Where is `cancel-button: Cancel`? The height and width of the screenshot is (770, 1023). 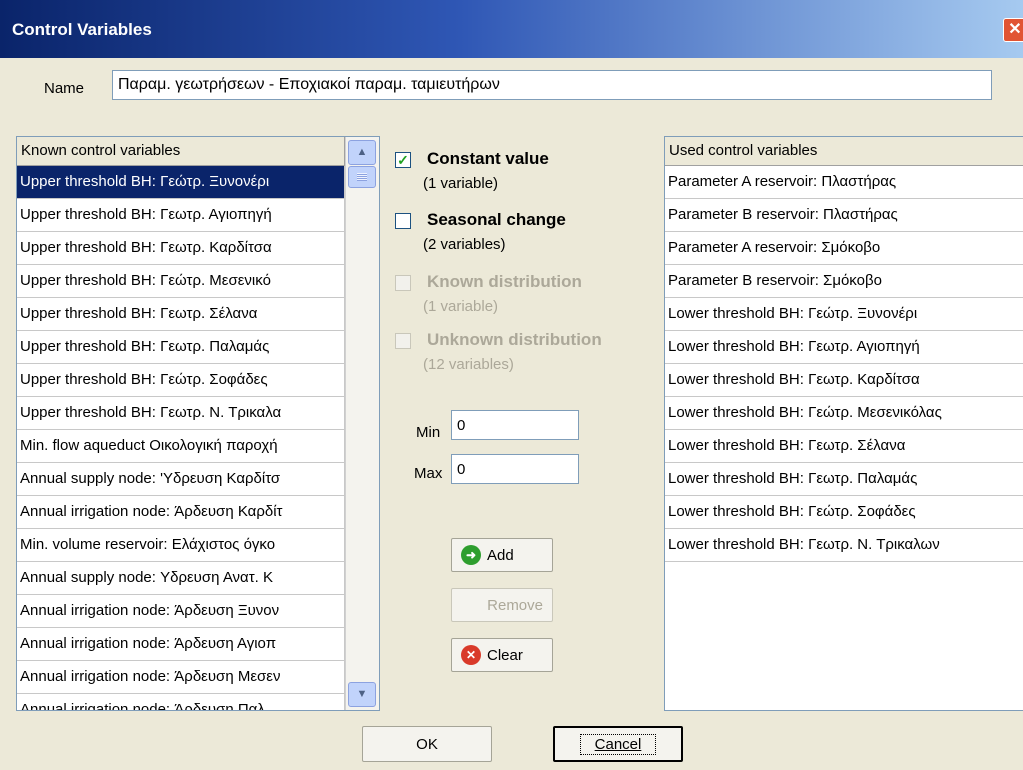 cancel-button: Cancel is located at coordinates (618, 744).